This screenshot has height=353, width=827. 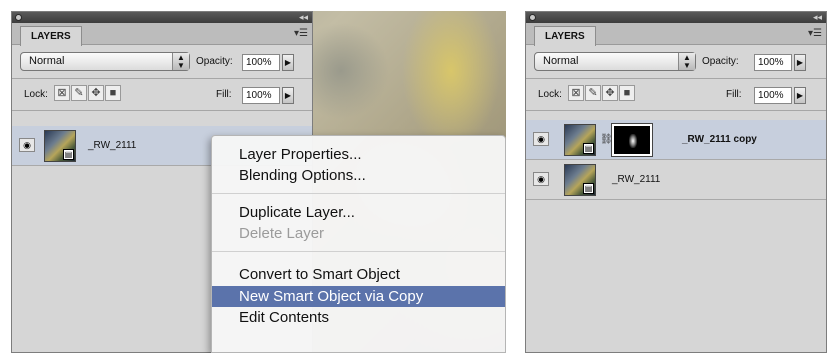 What do you see at coordinates (358, 296) in the screenshot?
I see `menu-item-new-smart-object-via-copy: New Smart Object via Copy` at bounding box center [358, 296].